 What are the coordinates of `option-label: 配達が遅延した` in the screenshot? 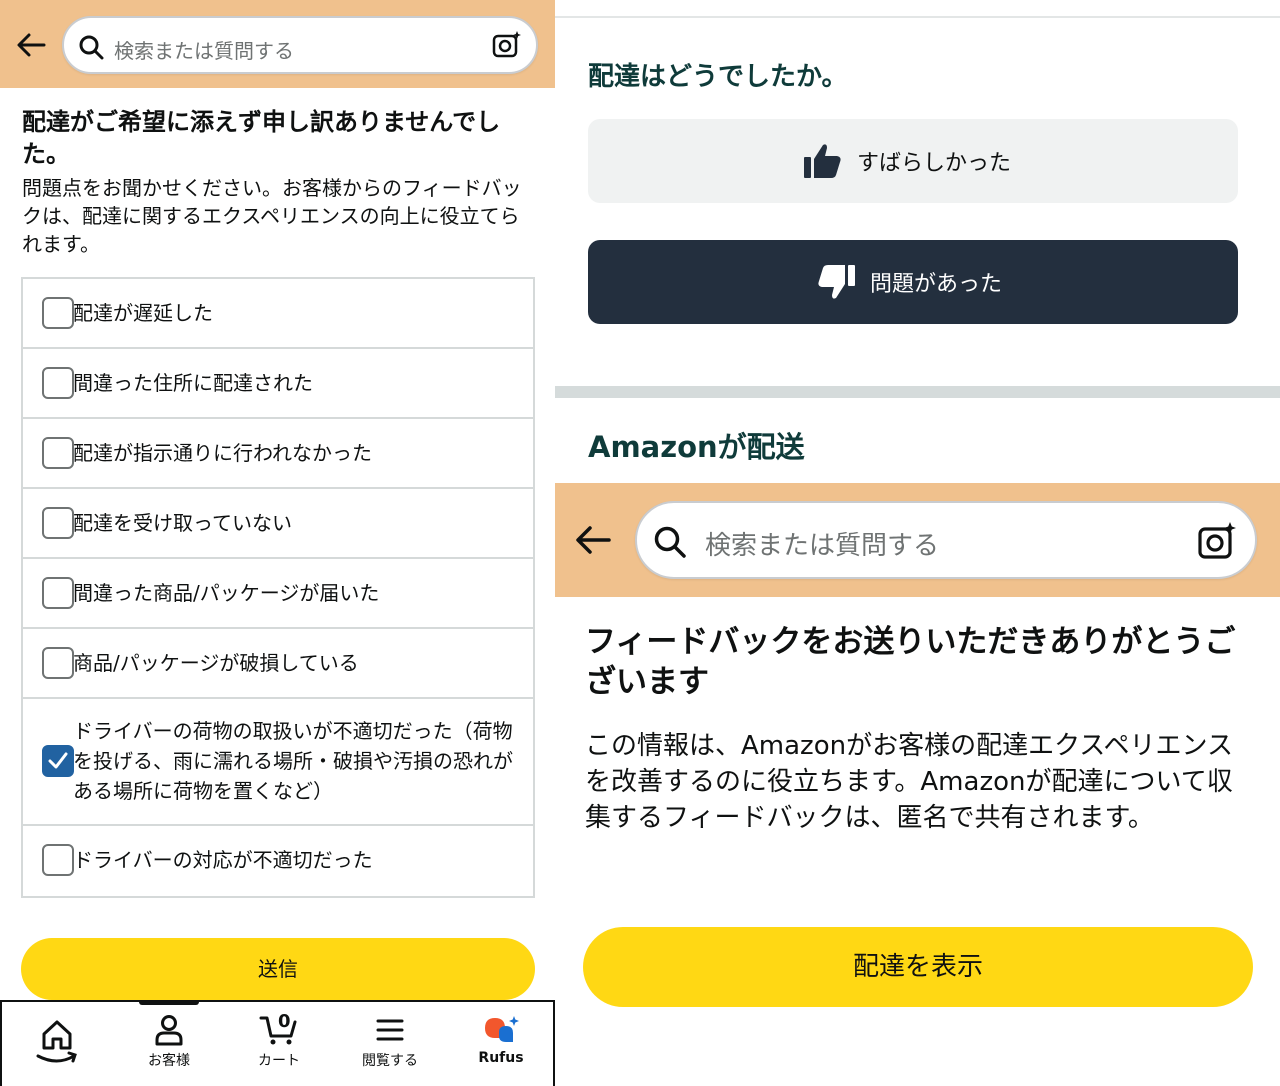 It's located at (143, 313).